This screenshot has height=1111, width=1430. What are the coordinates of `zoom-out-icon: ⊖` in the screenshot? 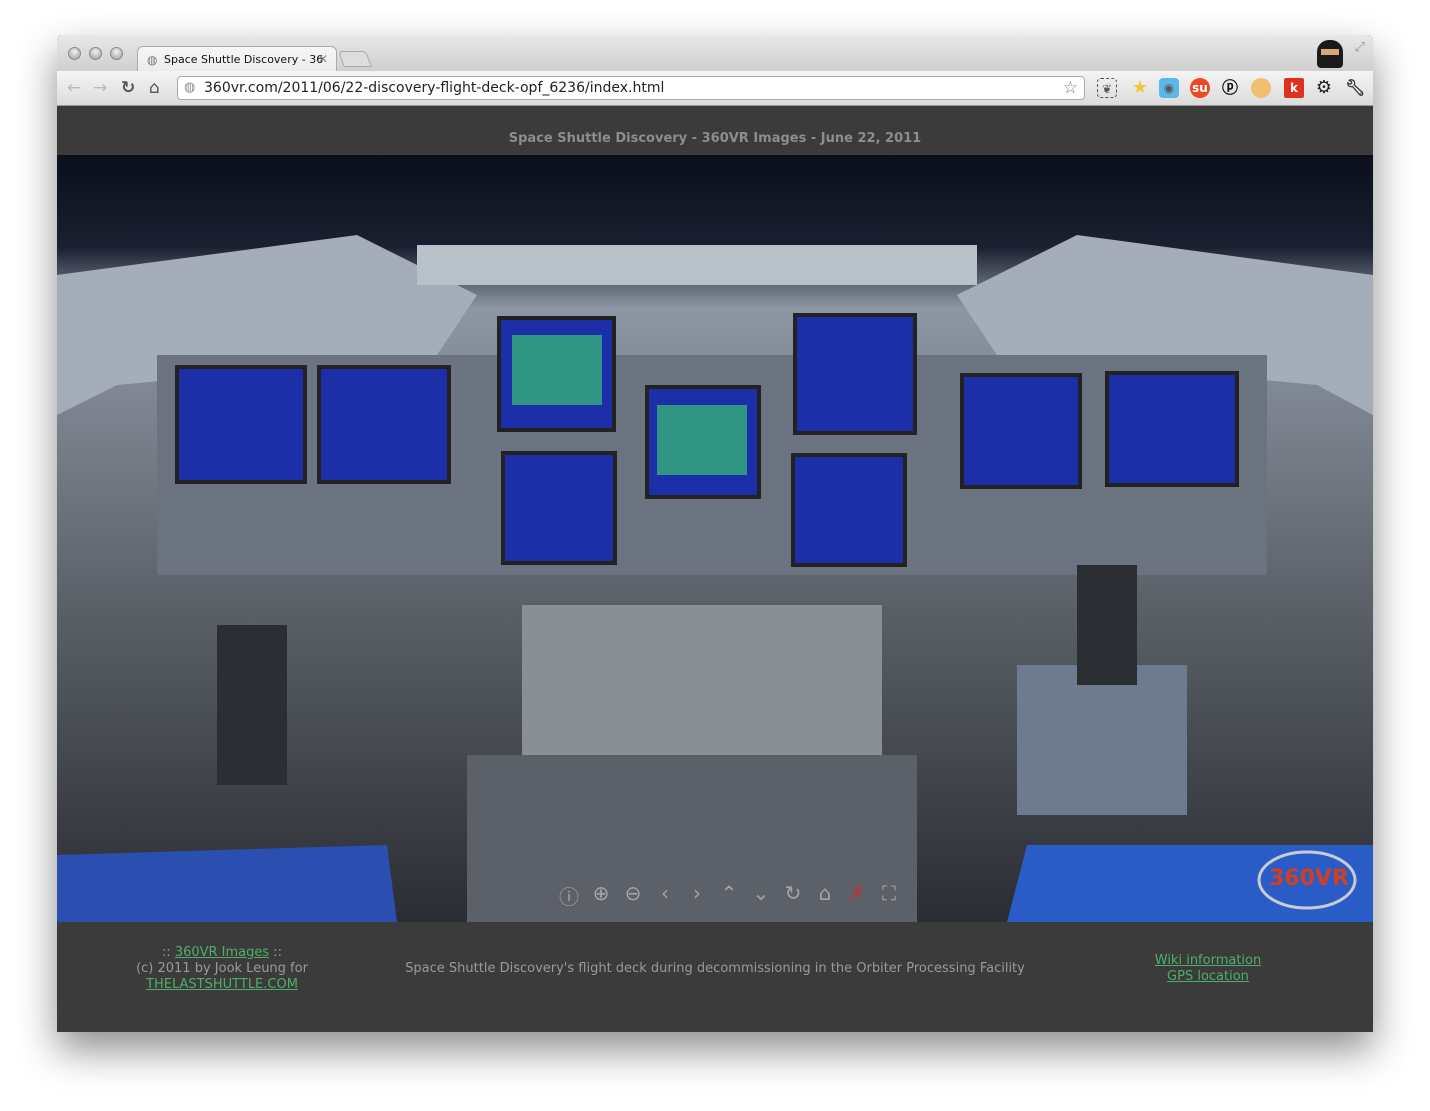 It's located at (633, 895).